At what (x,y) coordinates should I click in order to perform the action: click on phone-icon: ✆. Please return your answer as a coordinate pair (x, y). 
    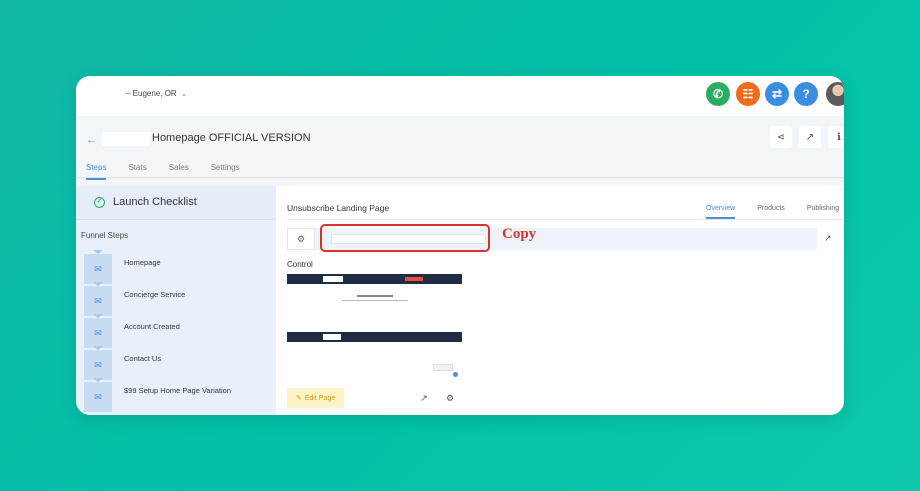
    Looking at the image, I should click on (718, 94).